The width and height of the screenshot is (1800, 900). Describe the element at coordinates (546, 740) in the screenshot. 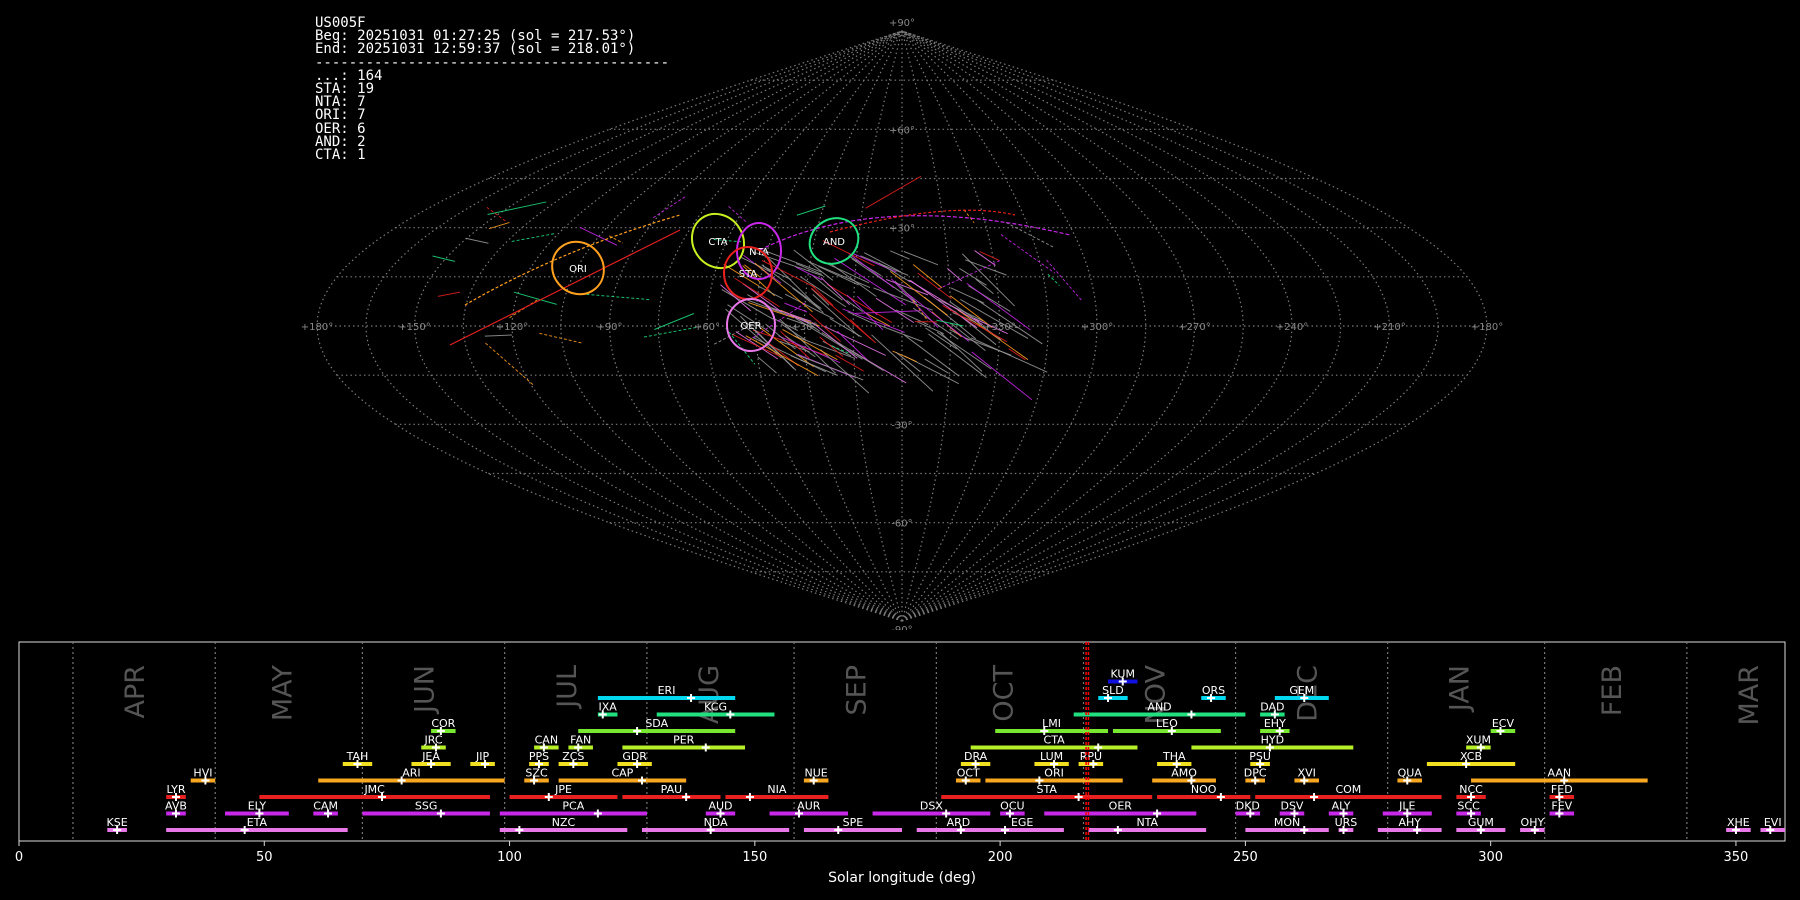

I see `shower-label-can: CAN` at that location.